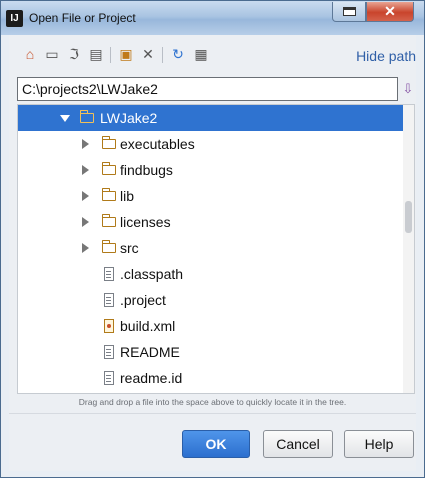  What do you see at coordinates (211, 378) in the screenshot?
I see `tree-file-row: readme.id` at bounding box center [211, 378].